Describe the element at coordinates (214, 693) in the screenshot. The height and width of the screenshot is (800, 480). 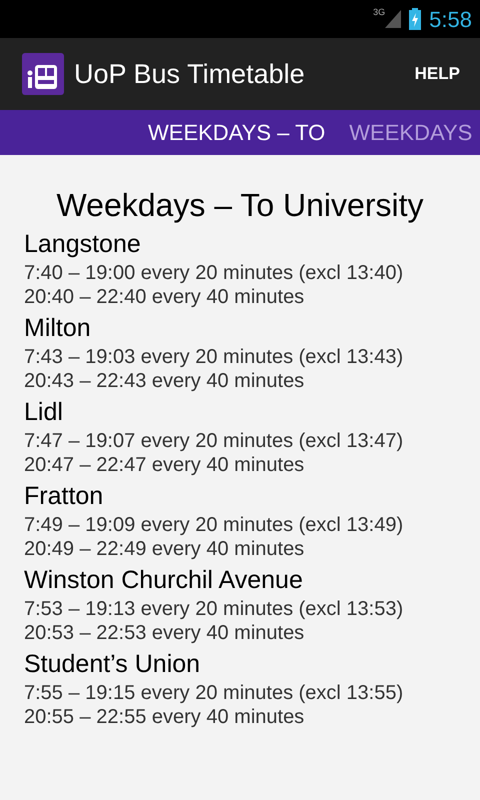
I see `time-line: 7:55 – 19:15 every 20 minutes (excl 13:55)` at that location.